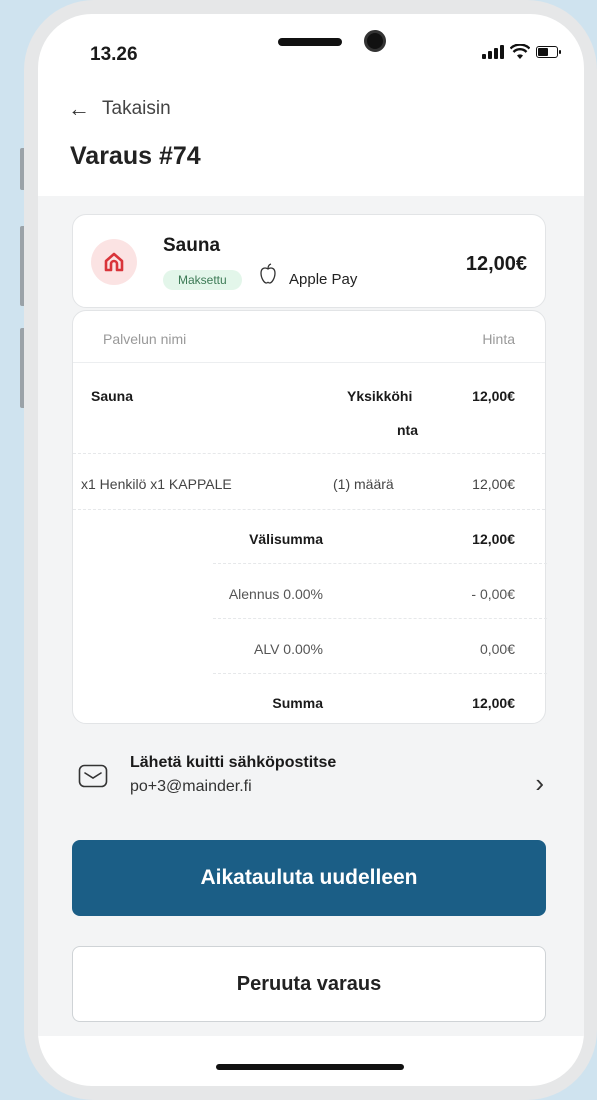 Image resolution: width=597 pixels, height=1100 pixels. What do you see at coordinates (493, 484) in the screenshot?
I see `line-price: 12,00€` at bounding box center [493, 484].